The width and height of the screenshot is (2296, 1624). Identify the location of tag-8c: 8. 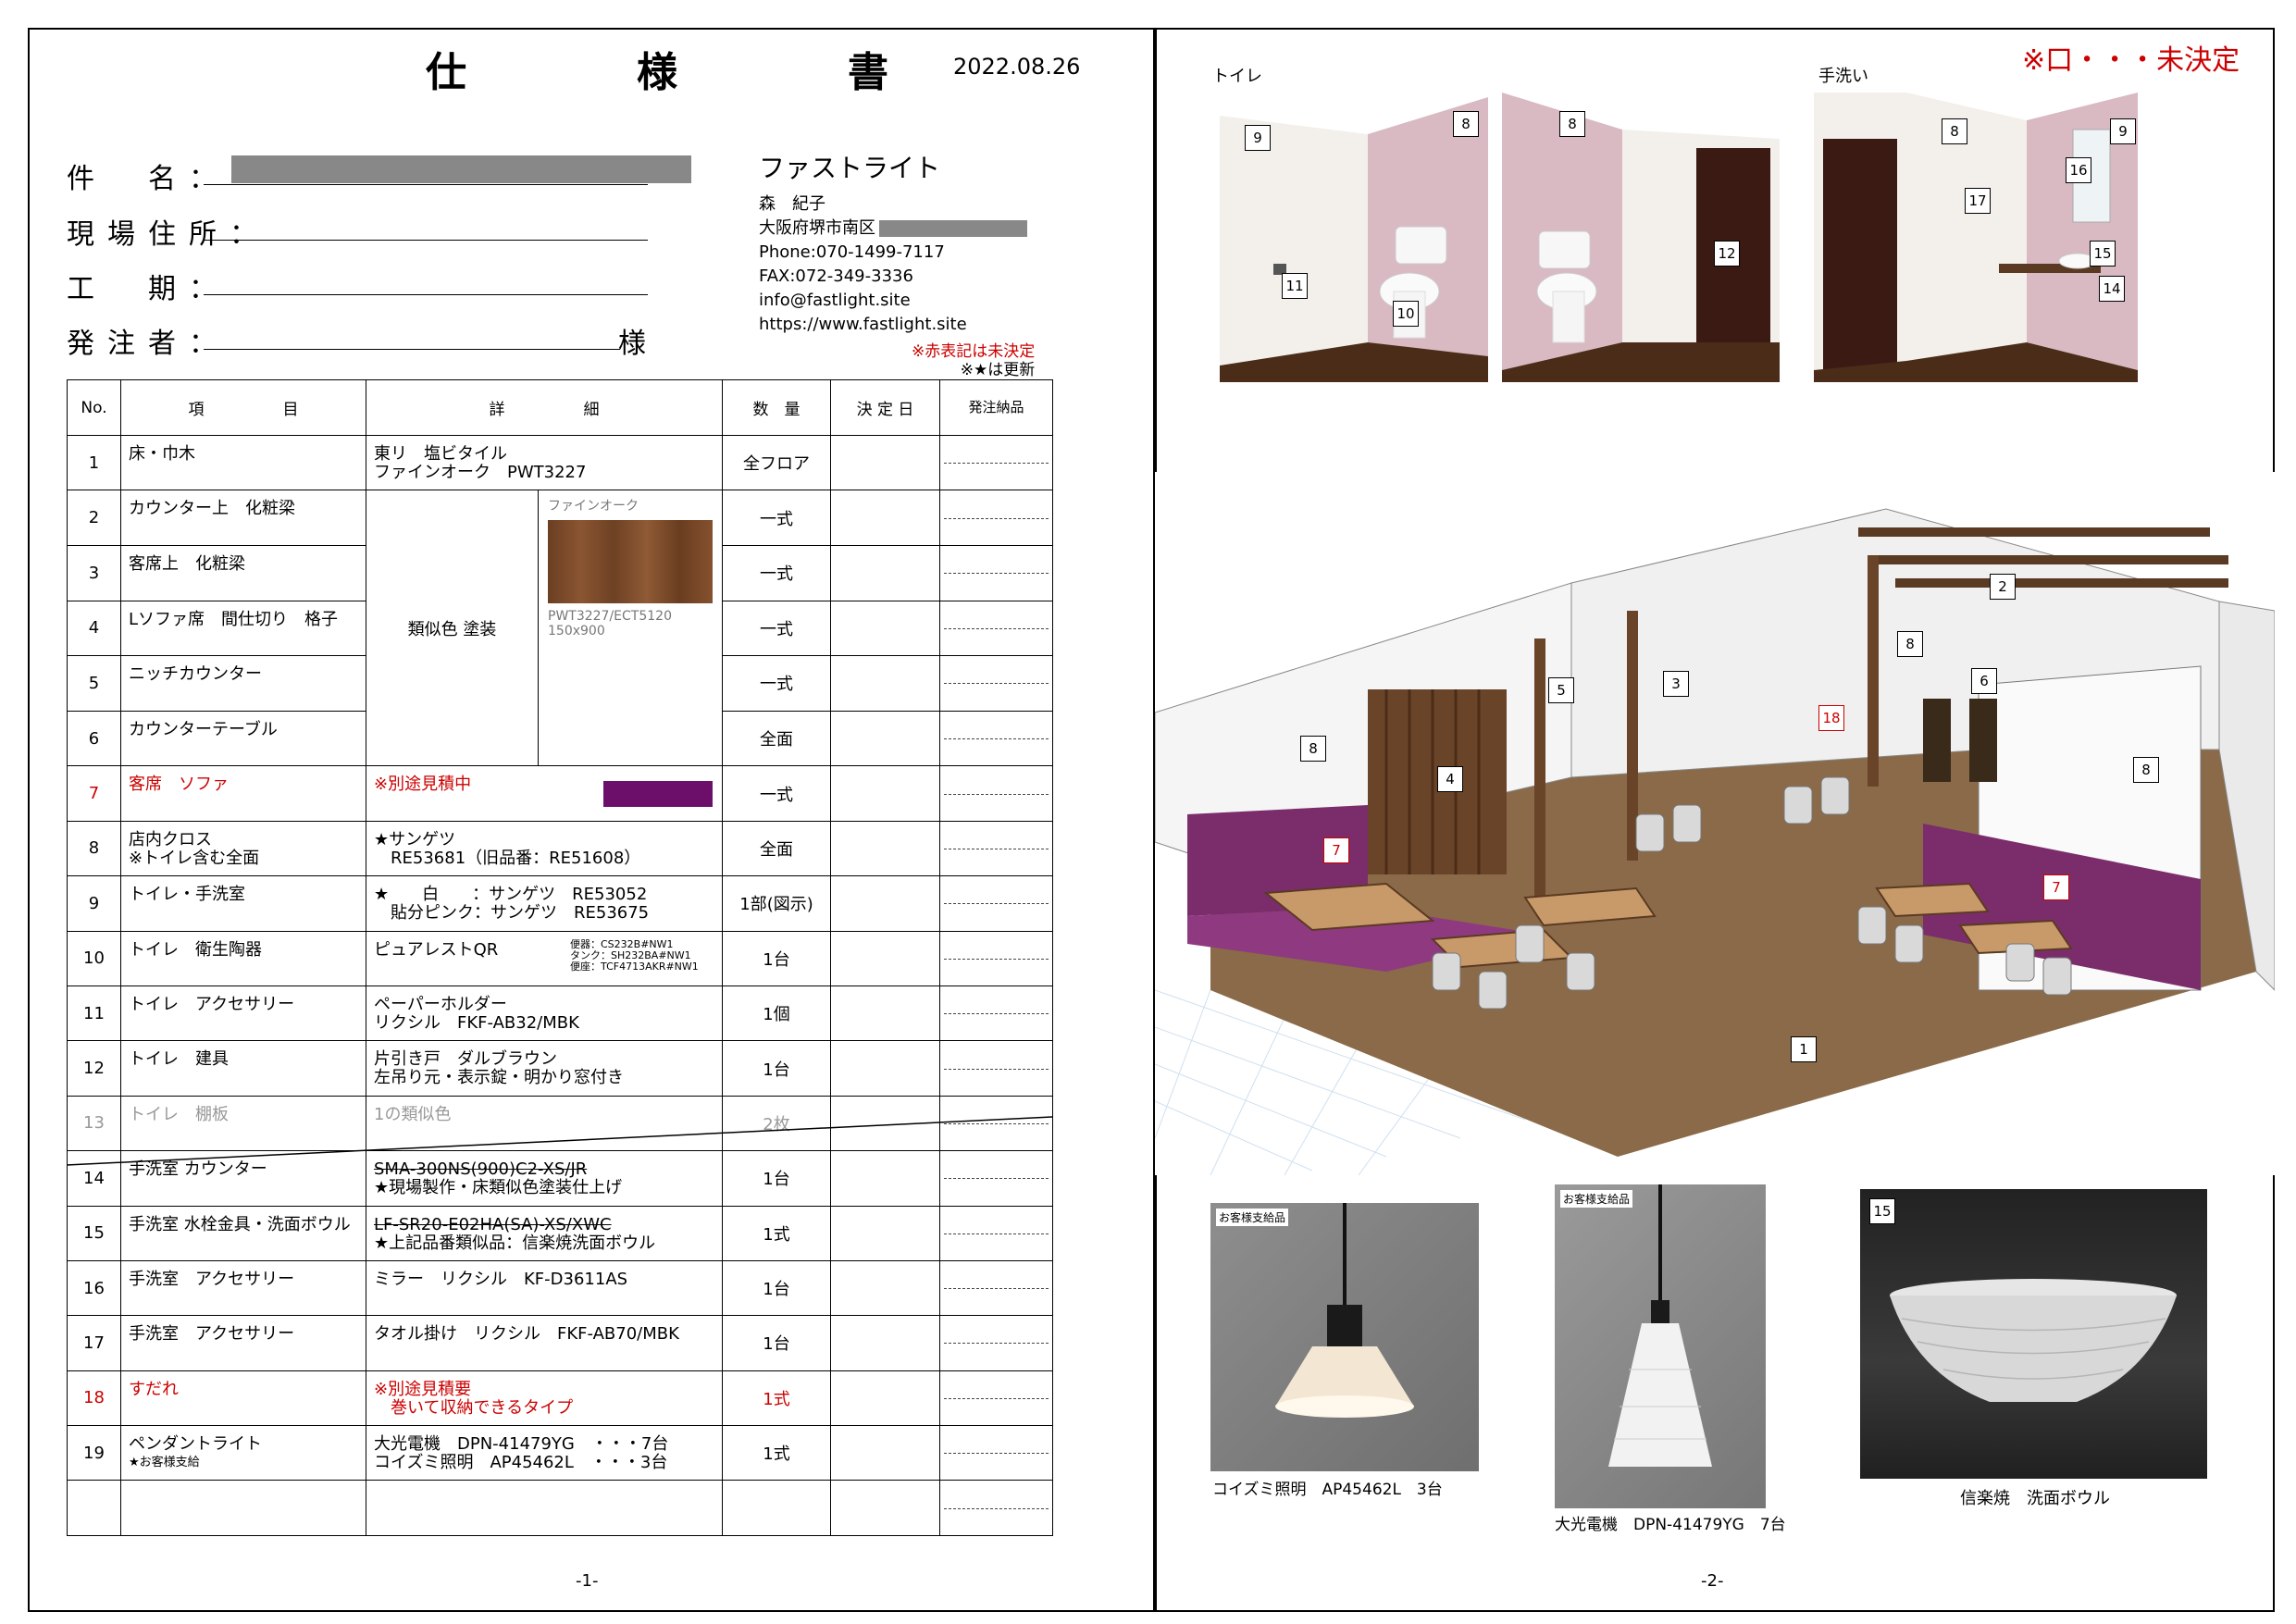
(1955, 131).